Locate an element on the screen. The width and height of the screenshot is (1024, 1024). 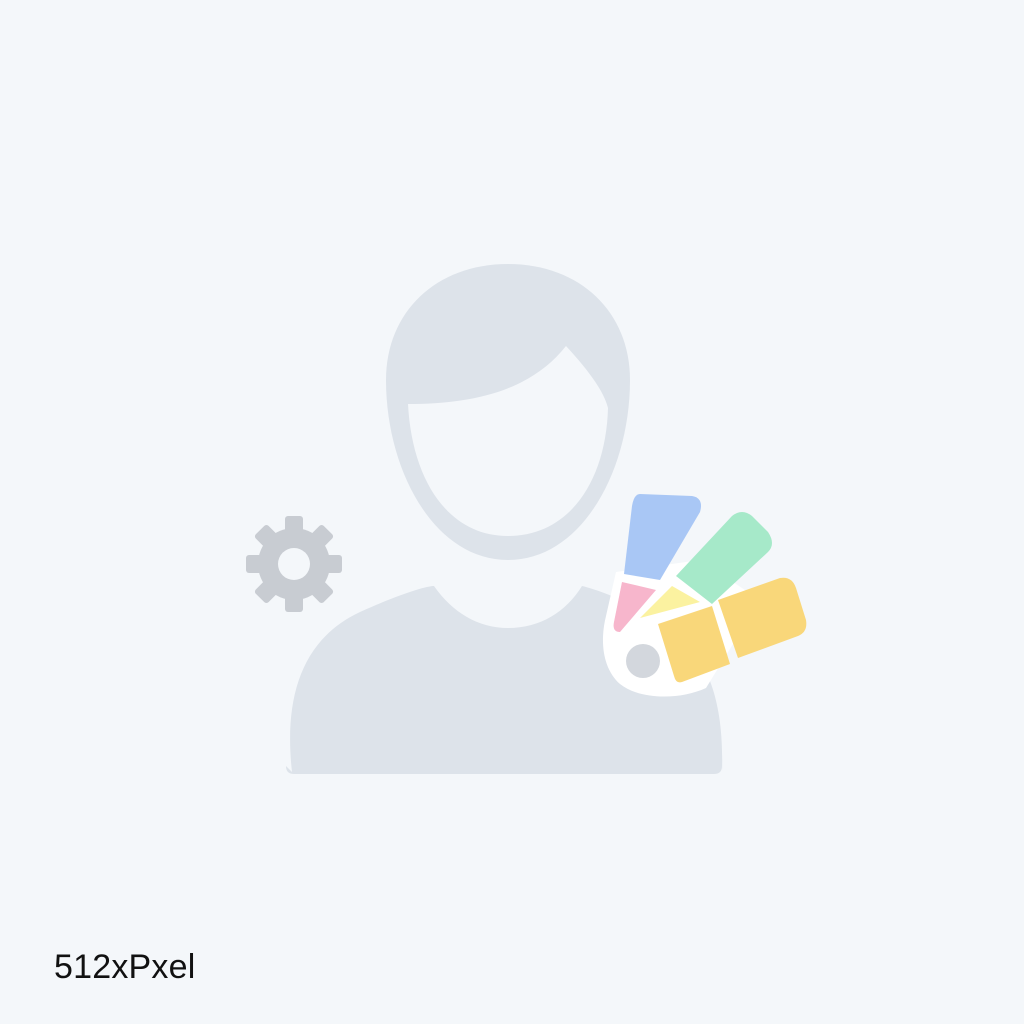
gear-icon is located at coordinates (294, 564).